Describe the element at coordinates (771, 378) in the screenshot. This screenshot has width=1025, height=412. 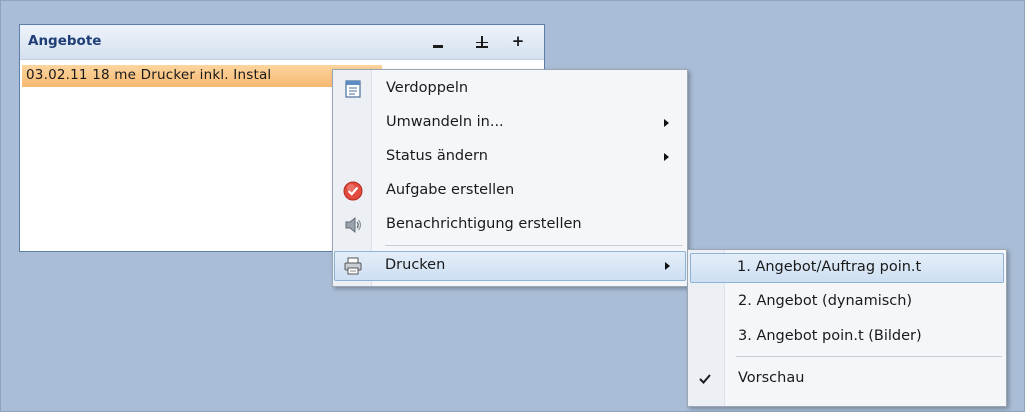
I see `menu-item-label: Vorschau` at that location.